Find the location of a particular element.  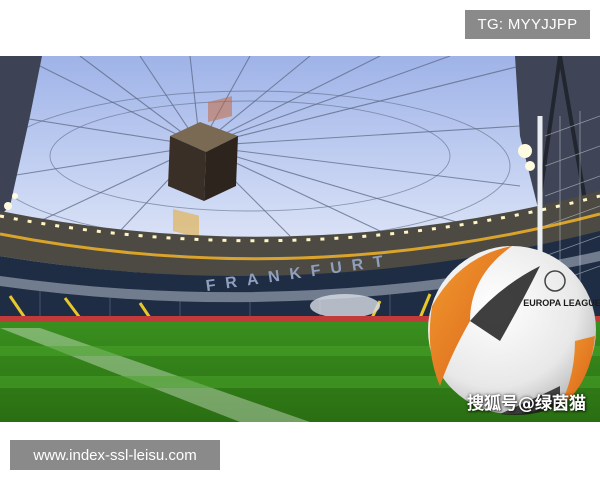

tg-badge: TG: MYYJJPP is located at coordinates (527, 24).